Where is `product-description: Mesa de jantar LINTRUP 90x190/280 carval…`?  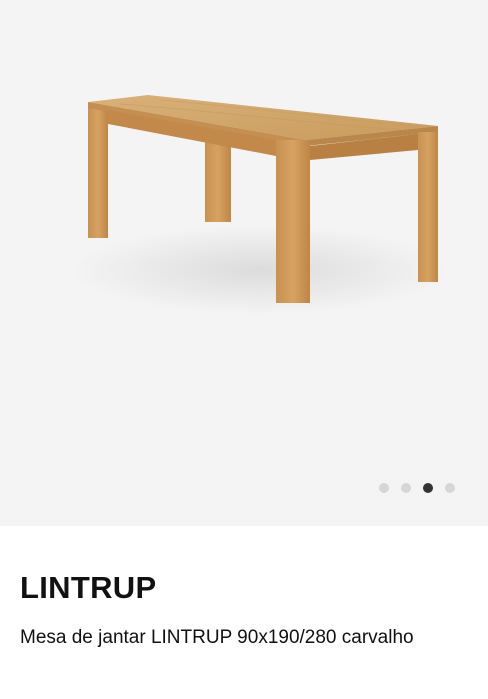 product-description: Mesa de jantar LINTRUP 90x190/280 carval… is located at coordinates (217, 637).